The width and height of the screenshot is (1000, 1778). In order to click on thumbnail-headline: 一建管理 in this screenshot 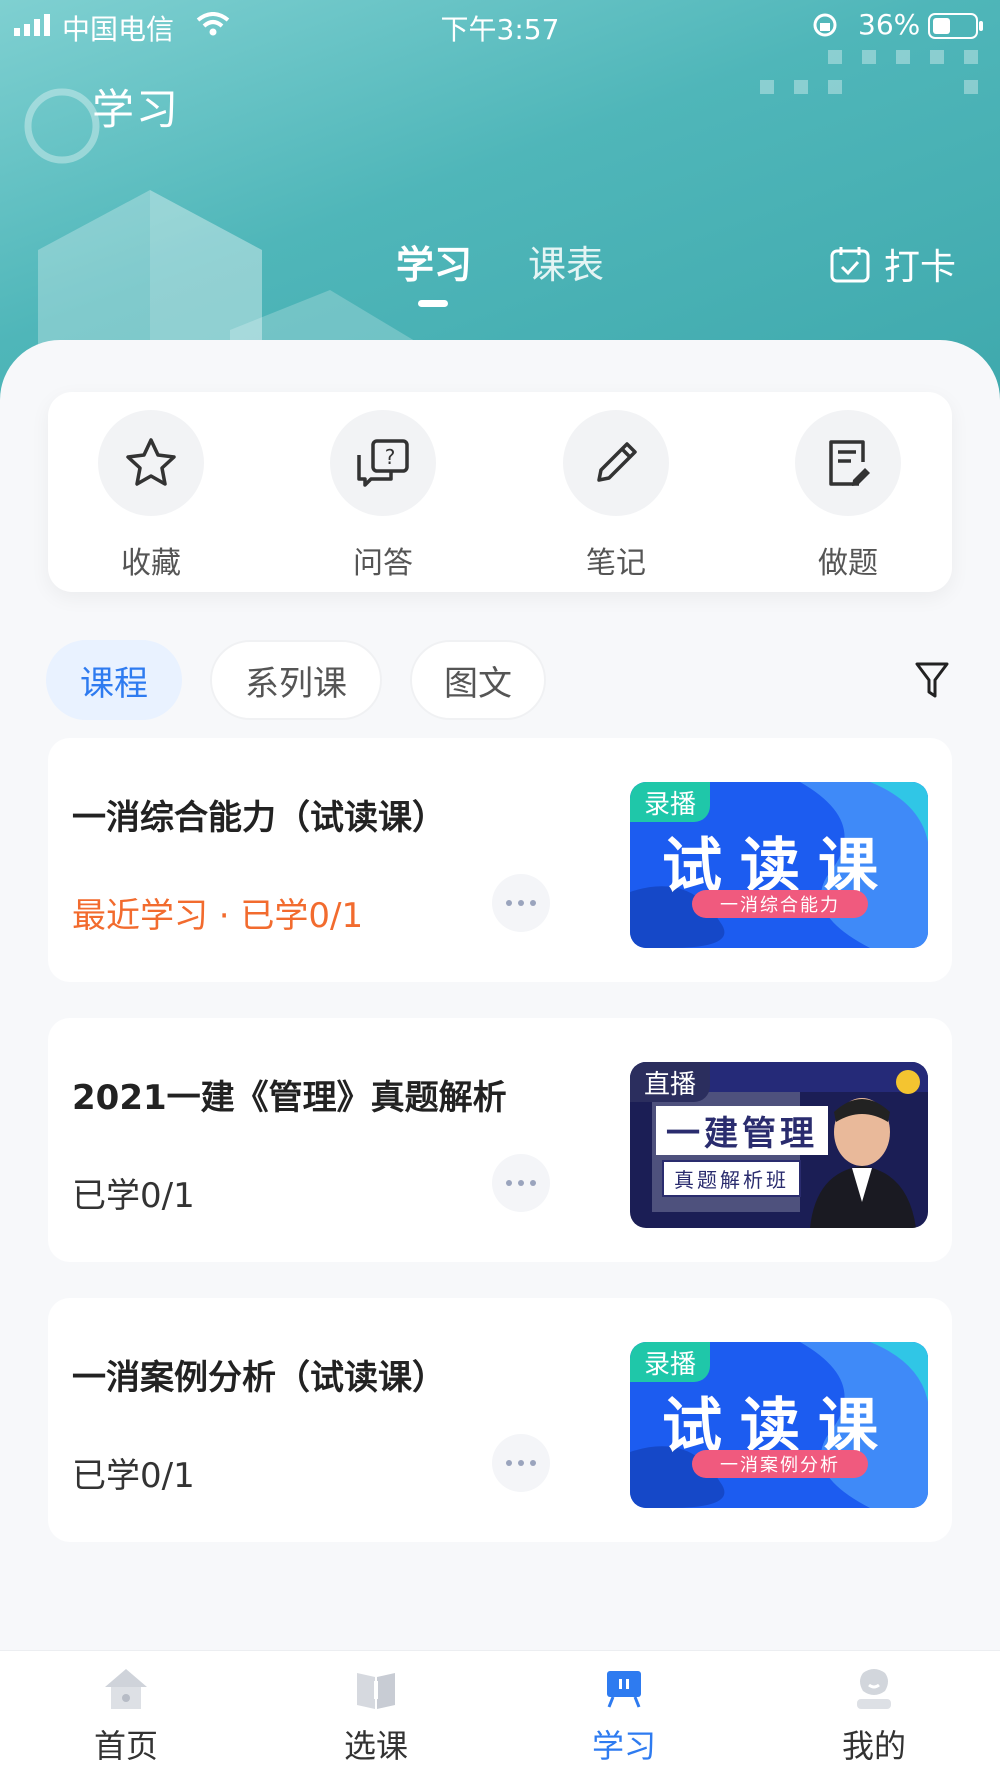, I will do `click(742, 1130)`.